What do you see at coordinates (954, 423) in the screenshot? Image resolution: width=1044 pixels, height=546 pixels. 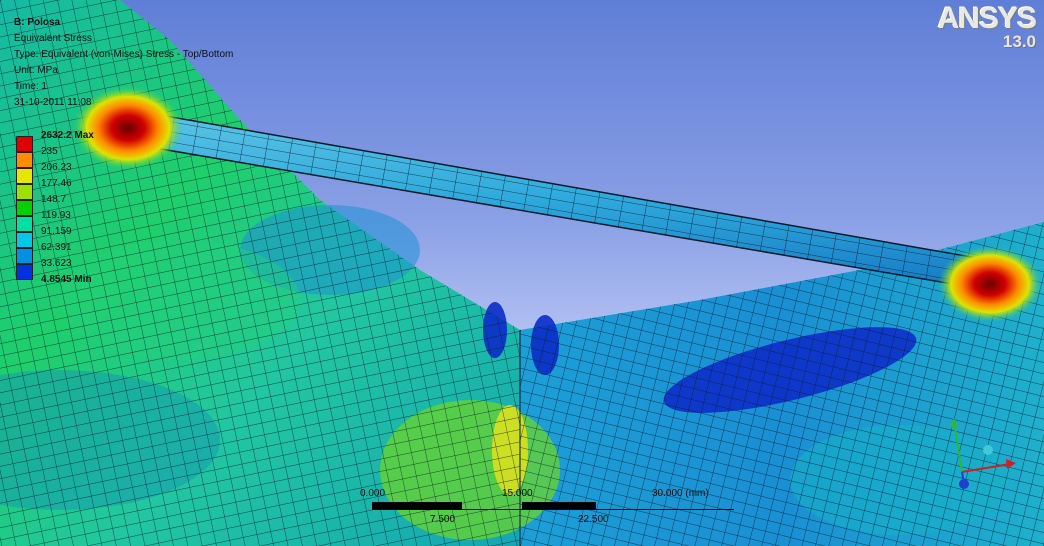 I see `y-axis-arrow` at bounding box center [954, 423].